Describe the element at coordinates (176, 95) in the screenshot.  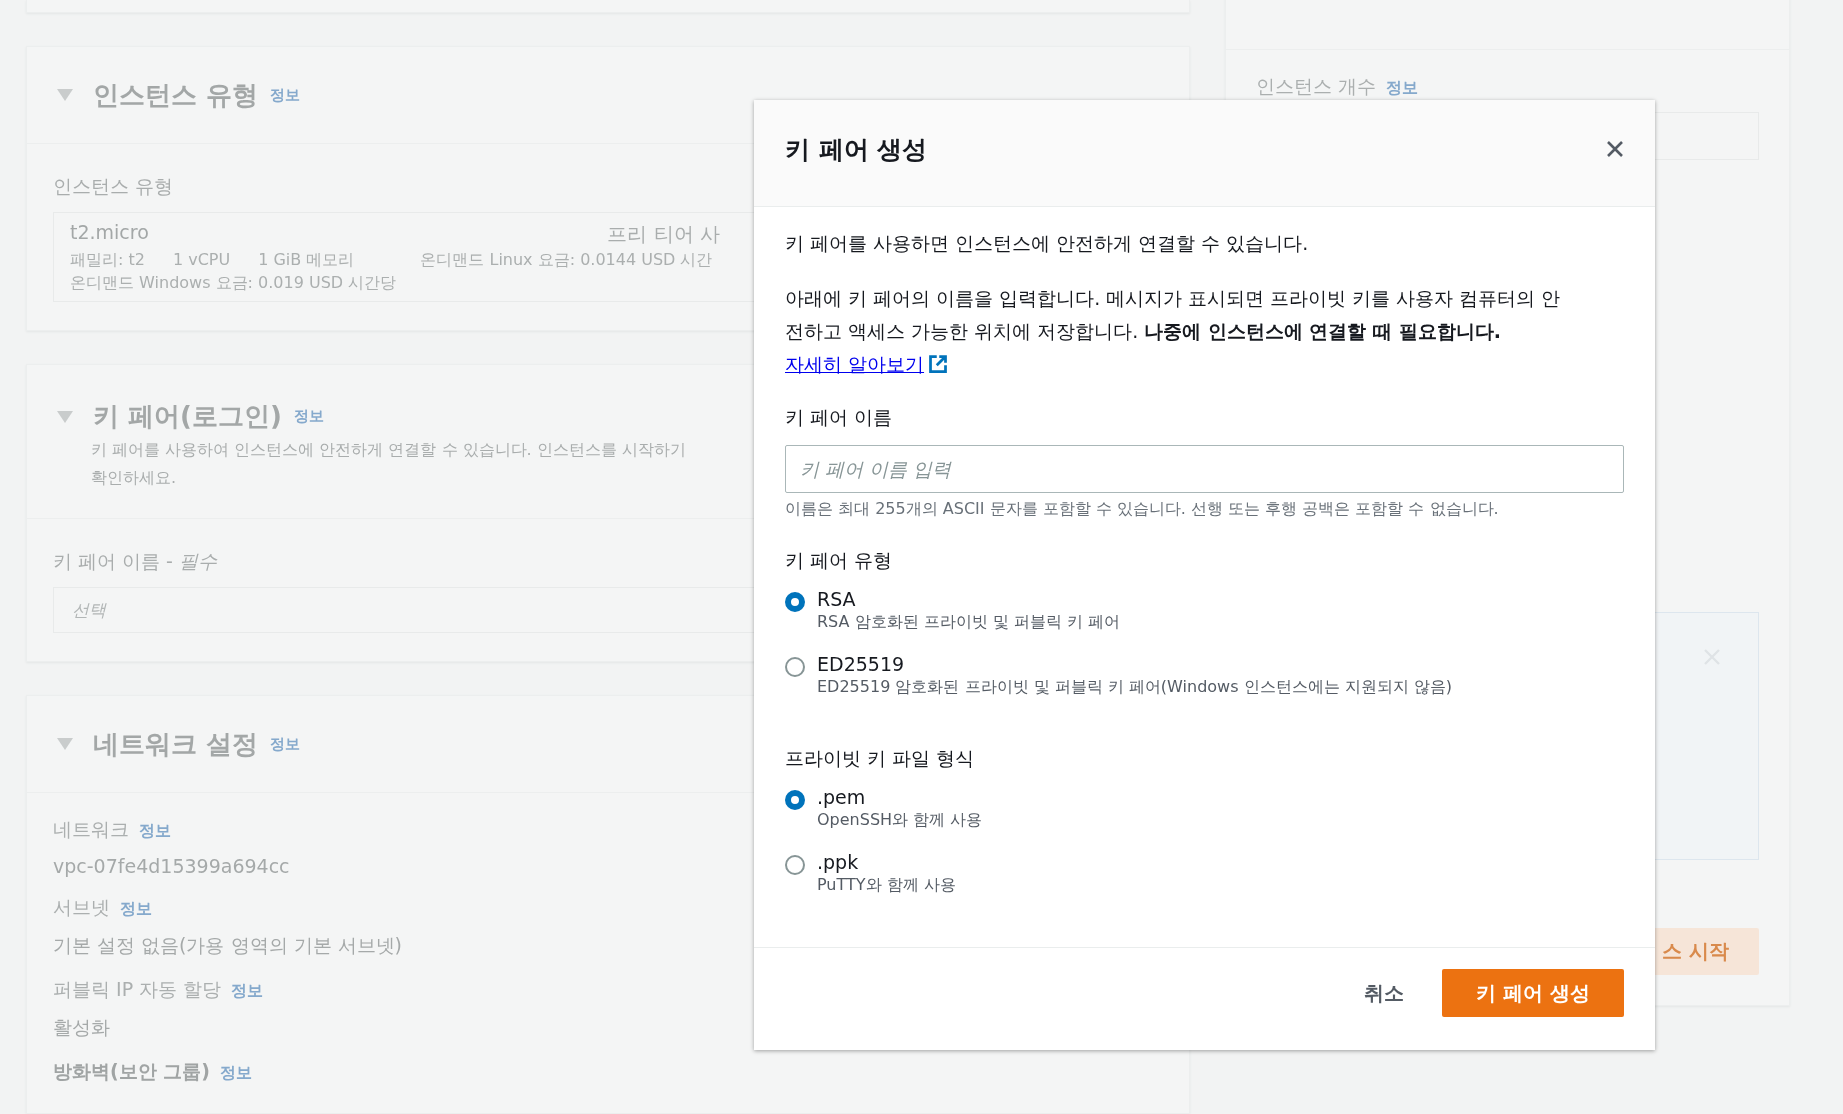
I see `section-title: 인스턴스 유형` at that location.